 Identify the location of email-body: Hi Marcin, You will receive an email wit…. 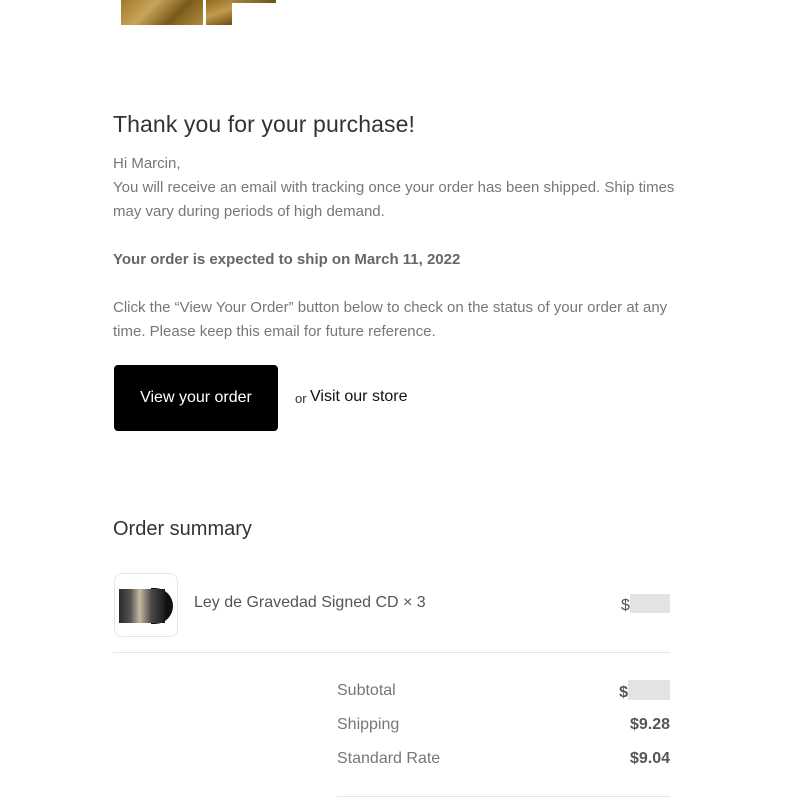
(398, 188).